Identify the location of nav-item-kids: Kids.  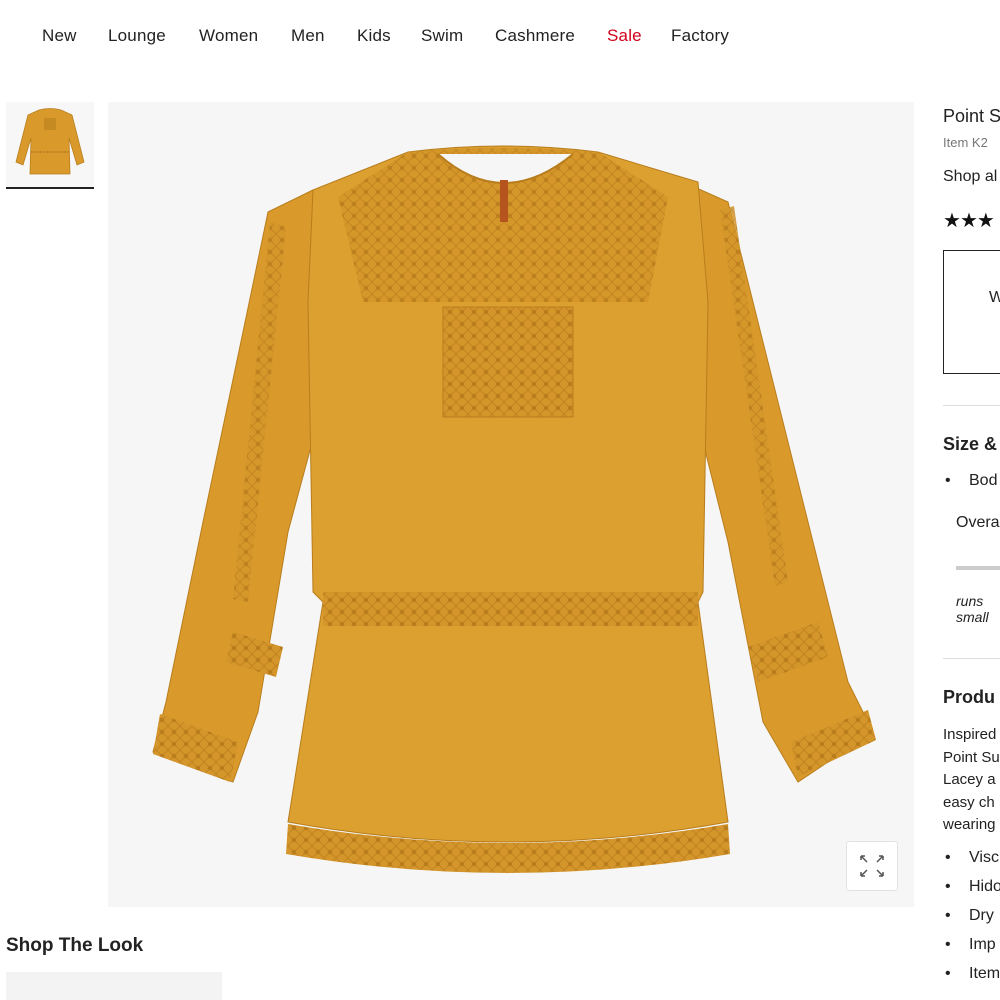
(374, 36).